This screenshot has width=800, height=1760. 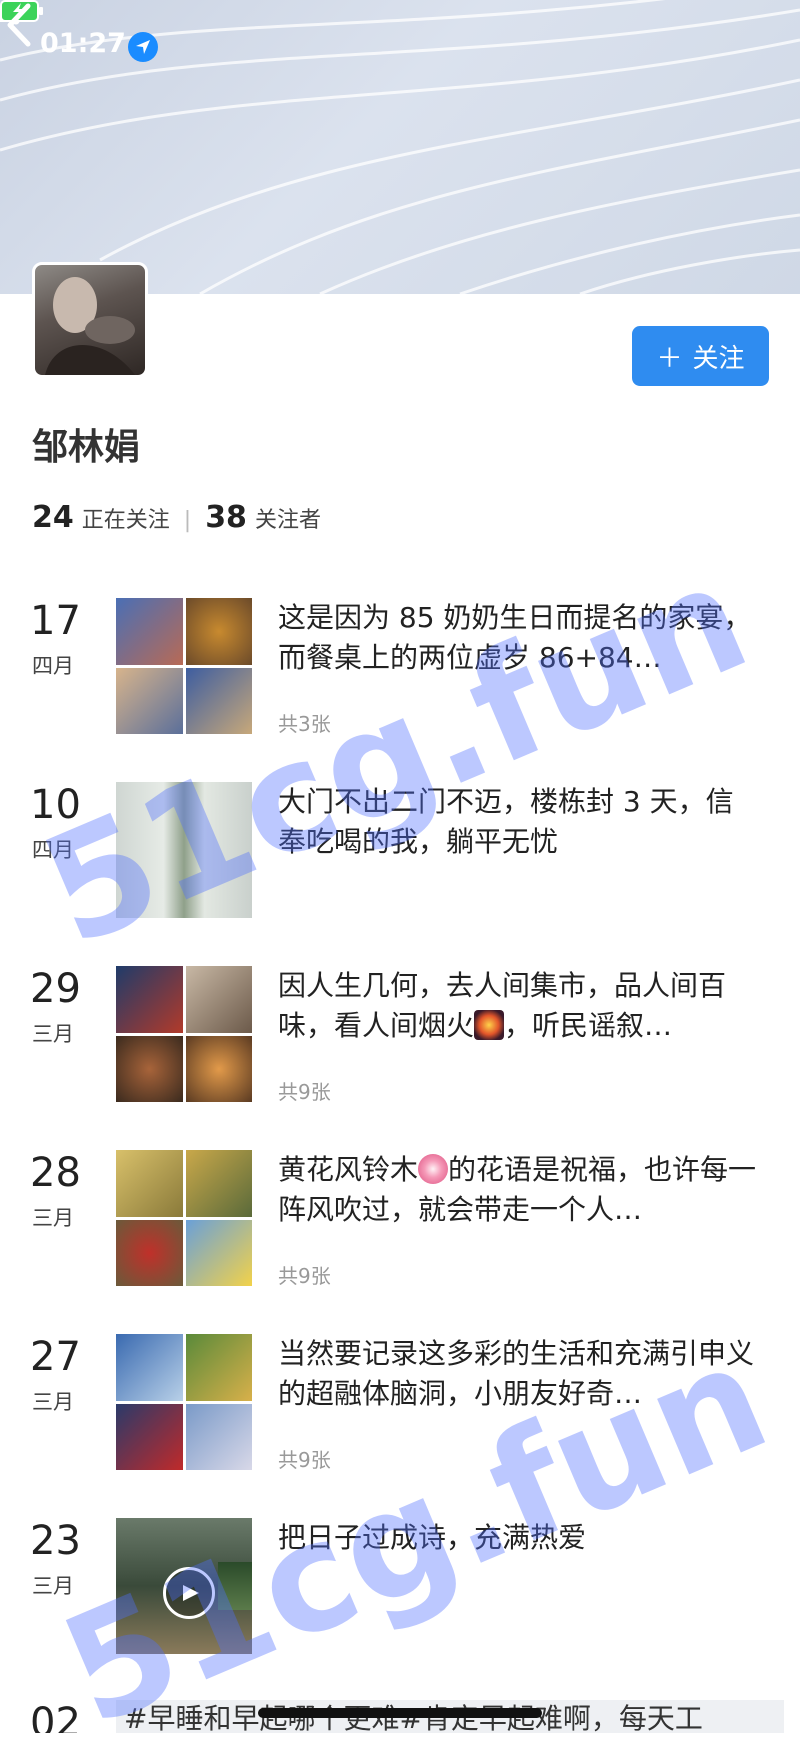 What do you see at coordinates (226, 517) in the screenshot?
I see `followers-count: 38` at bounding box center [226, 517].